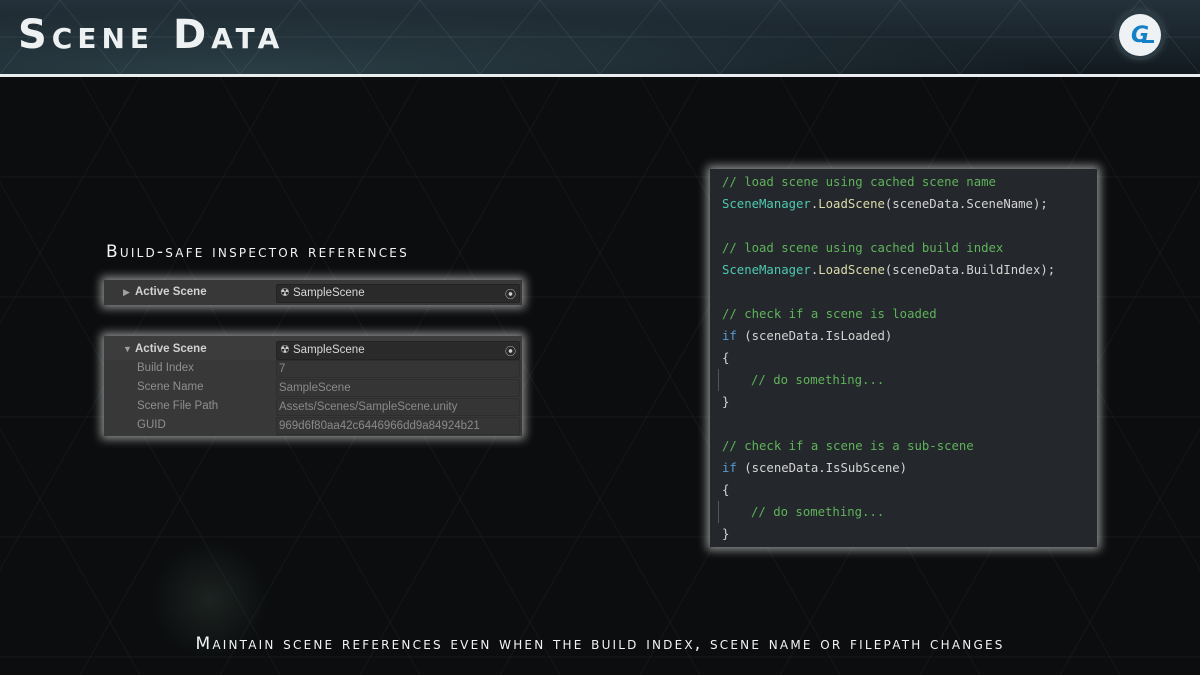 The height and width of the screenshot is (675, 1200). I want to click on build-index-field: 7, so click(398, 369).